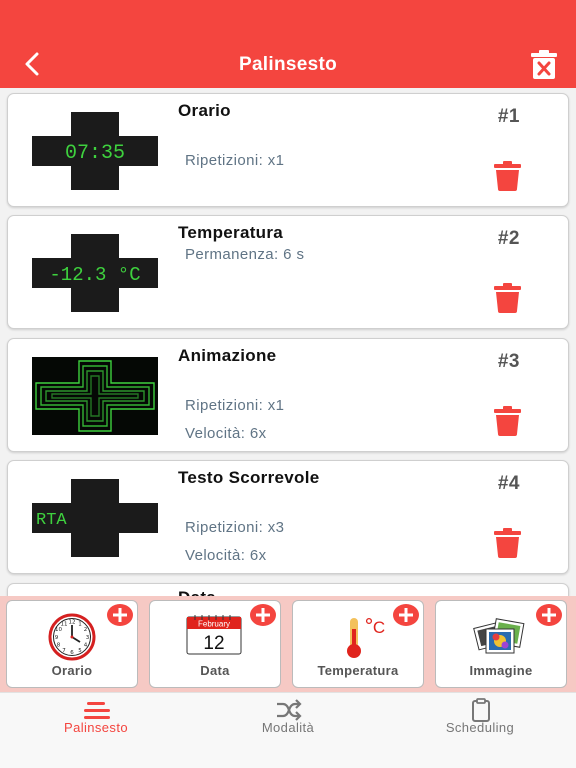  I want to click on item-title: Animazione, so click(227, 355).